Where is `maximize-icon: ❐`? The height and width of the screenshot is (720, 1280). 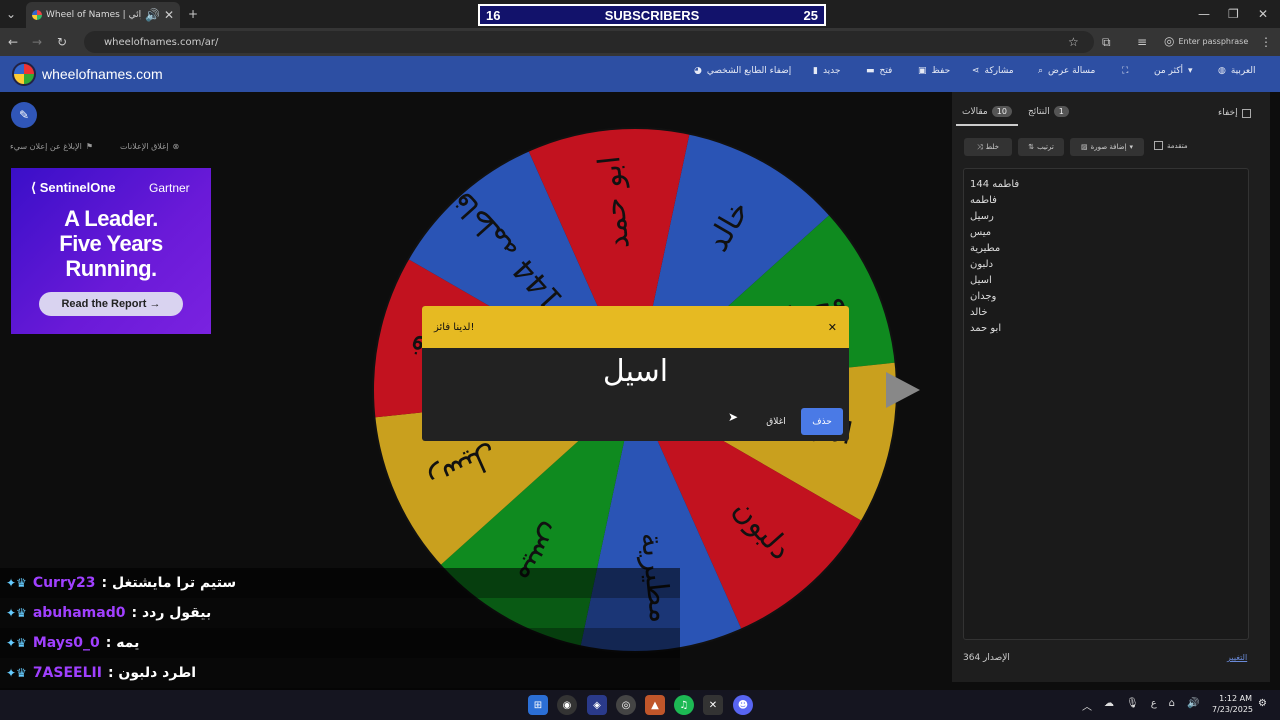
maximize-icon: ❐ is located at coordinates (1233, 14).